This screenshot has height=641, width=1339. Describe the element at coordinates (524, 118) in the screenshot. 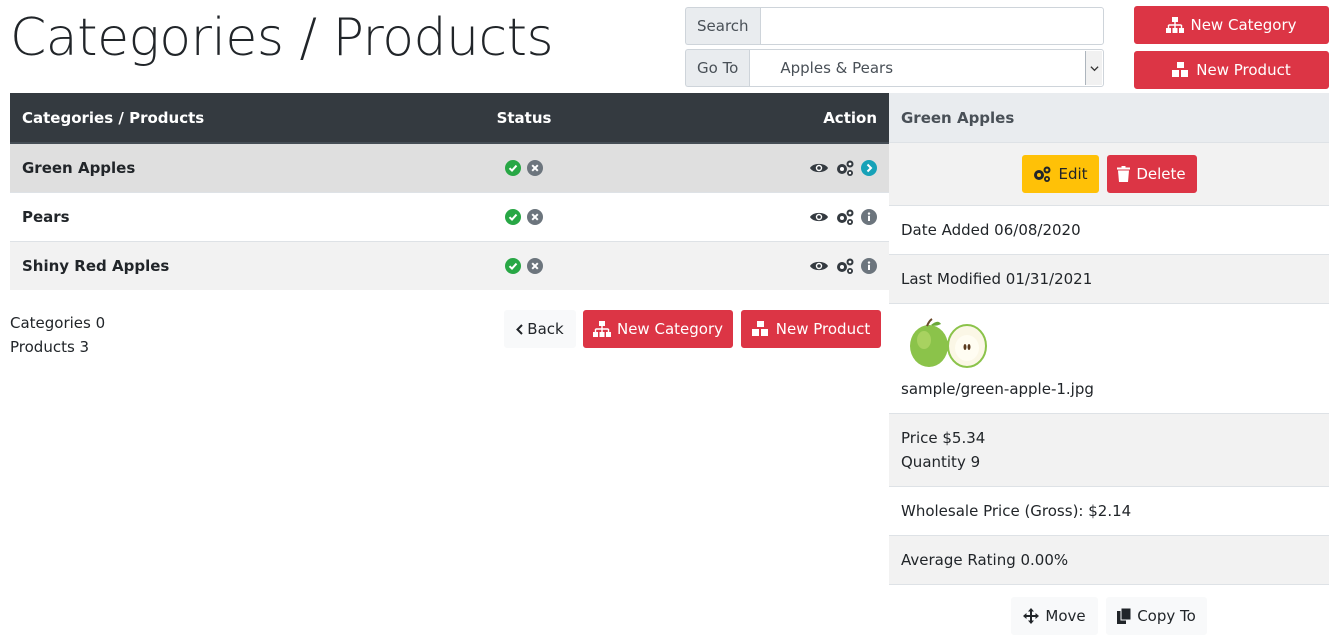

I see `column-header-status: Status` at that location.